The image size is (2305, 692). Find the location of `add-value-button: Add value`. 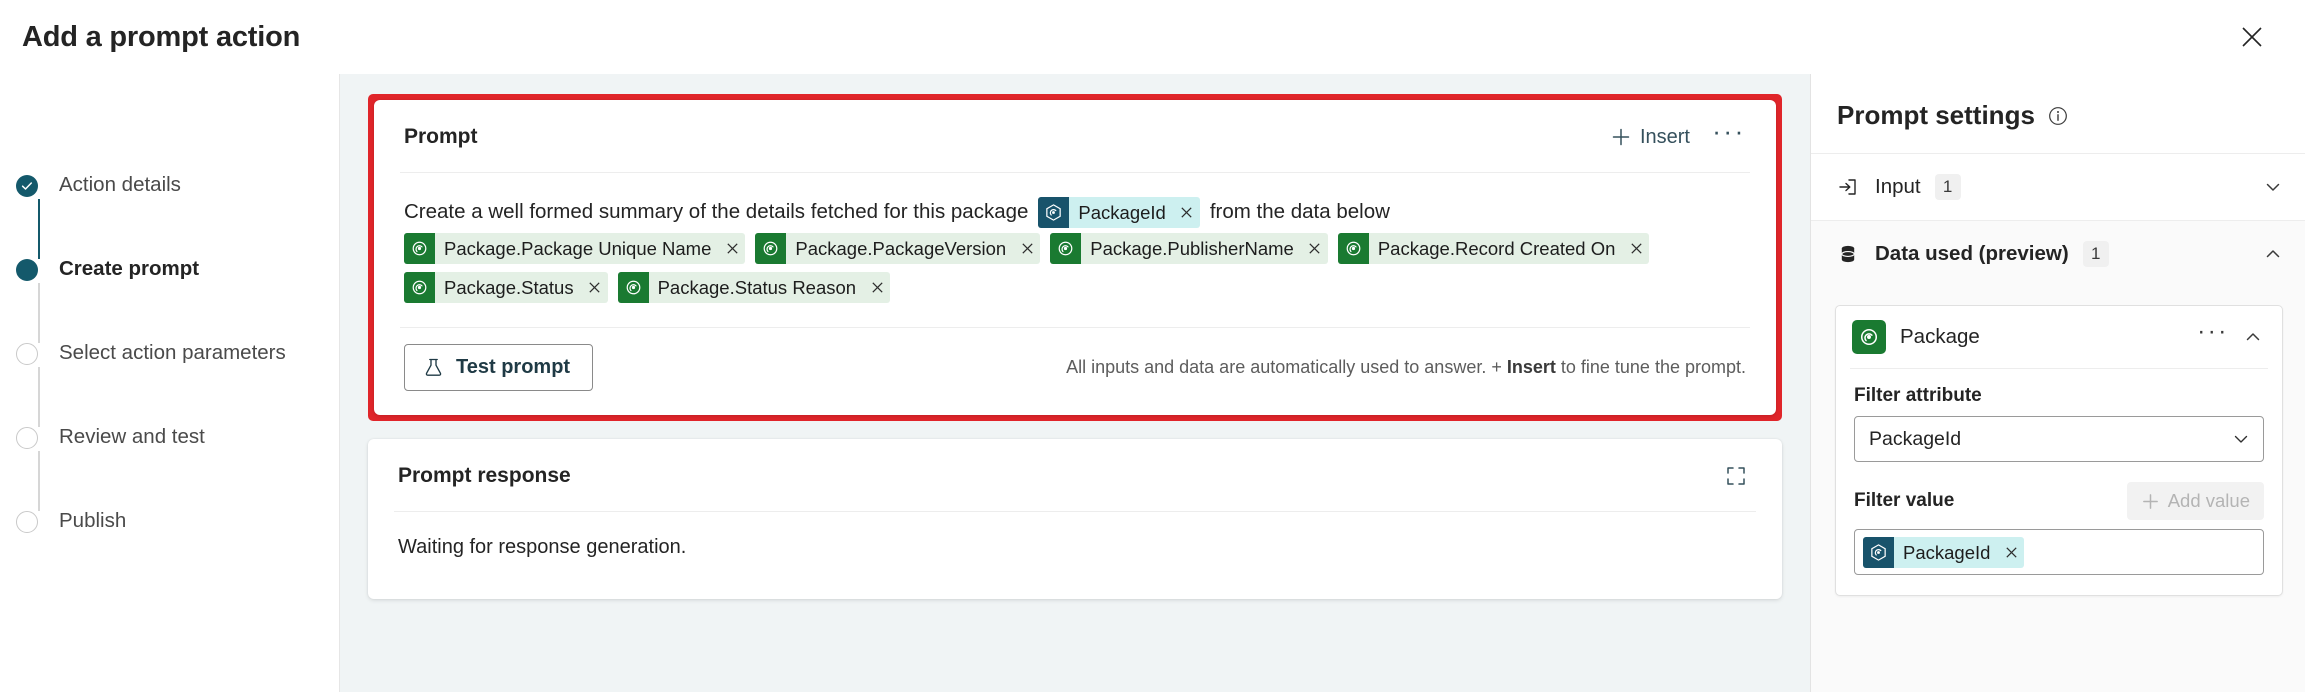

add-value-button: Add value is located at coordinates (2195, 501).